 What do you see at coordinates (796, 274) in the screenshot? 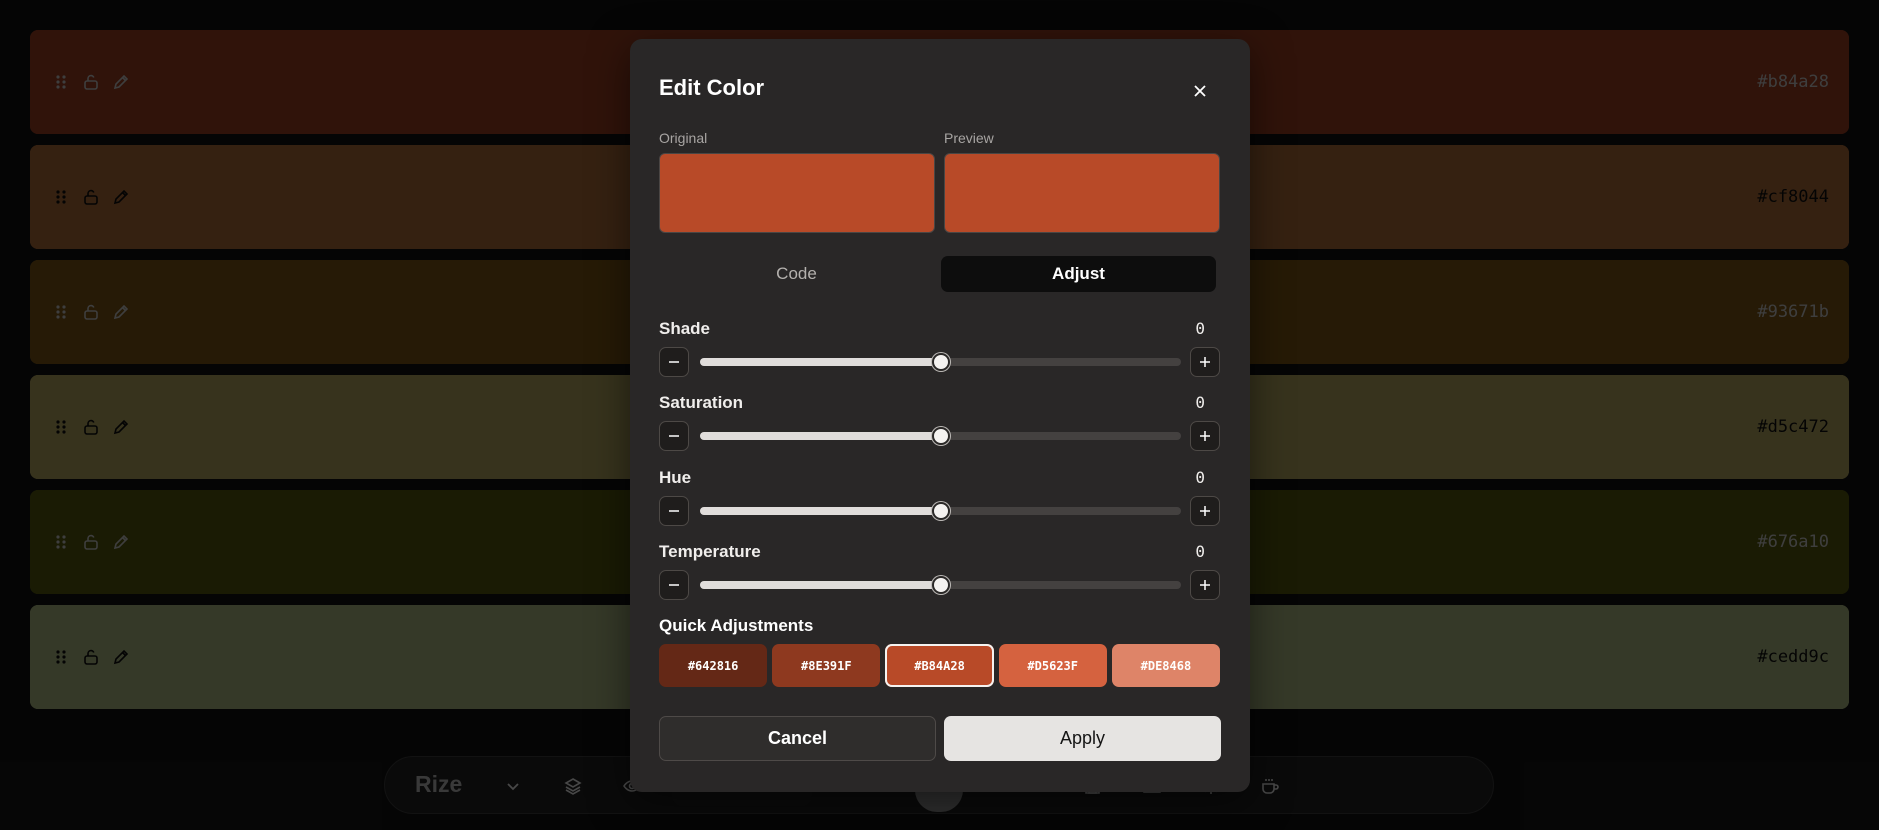
I see `tab-code: Code` at bounding box center [796, 274].